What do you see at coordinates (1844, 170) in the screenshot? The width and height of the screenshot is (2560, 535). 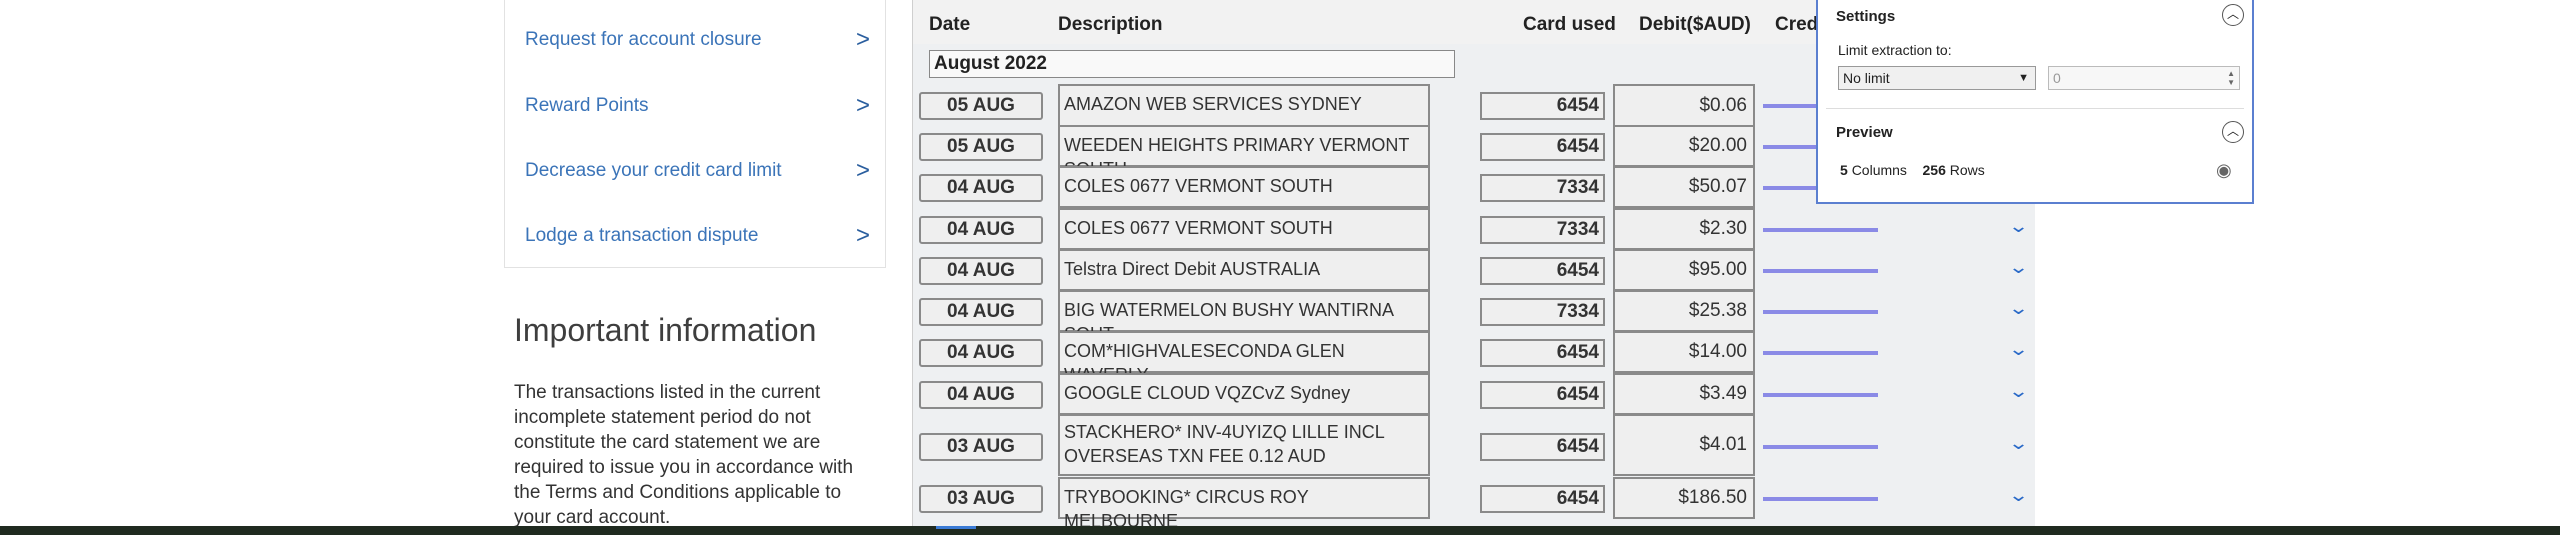 I see `columns-count: 5` at bounding box center [1844, 170].